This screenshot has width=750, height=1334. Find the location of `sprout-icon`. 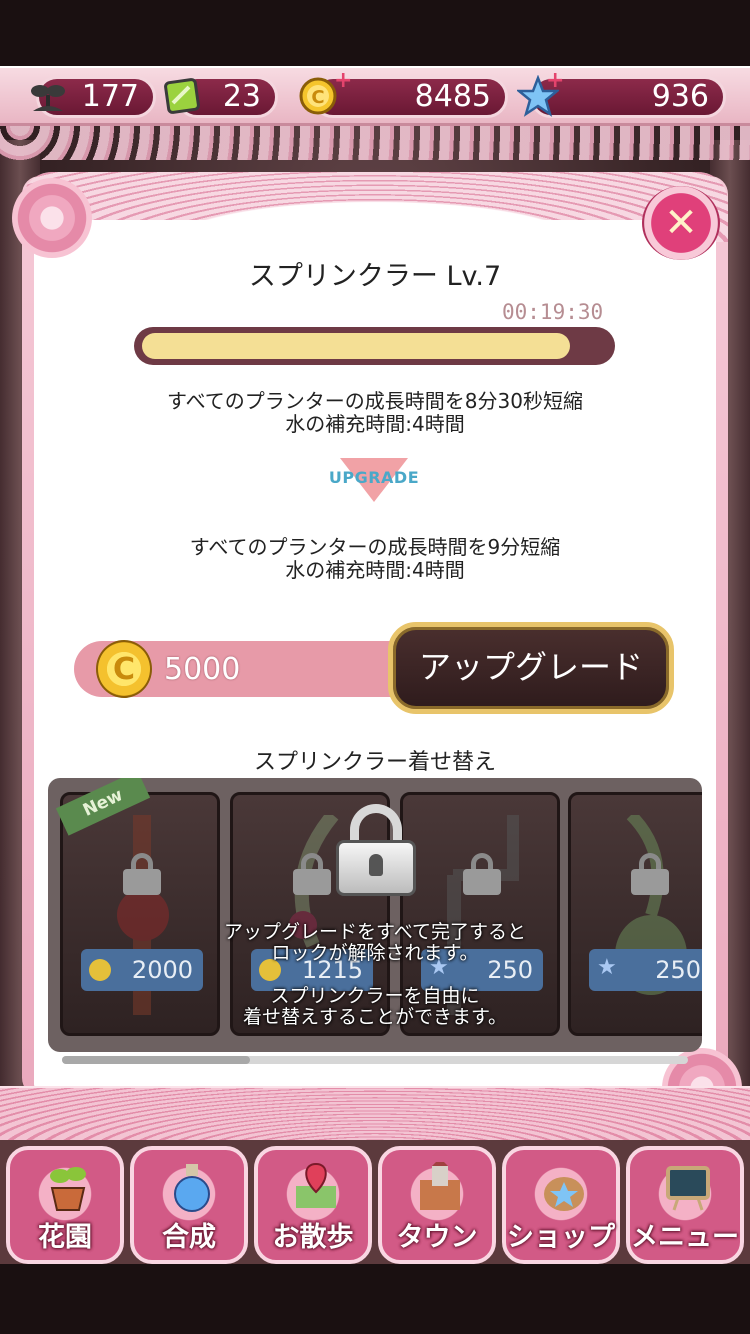

sprout-icon is located at coordinates (48, 96).